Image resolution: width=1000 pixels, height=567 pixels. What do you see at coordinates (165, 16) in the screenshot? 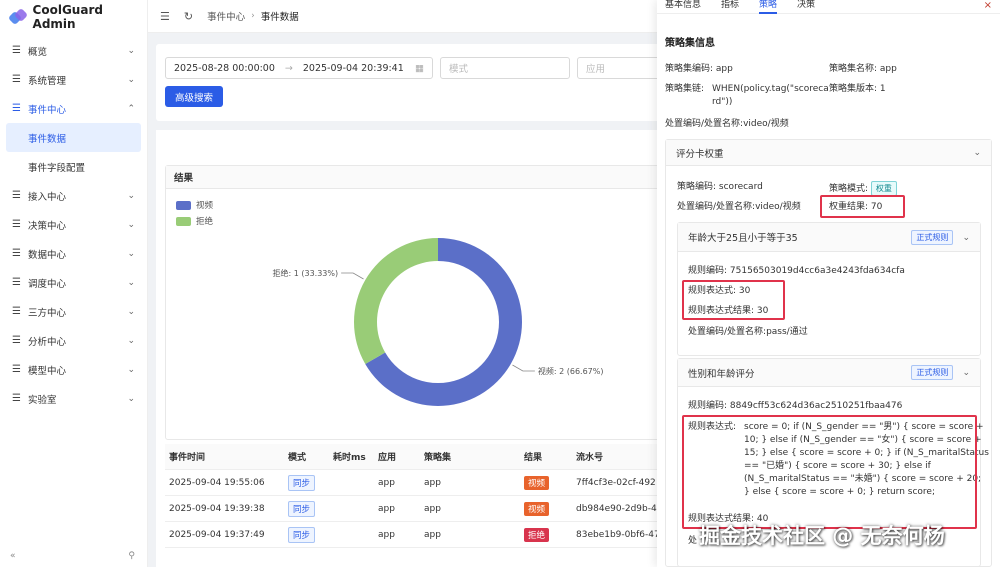
I see `menu-toggle-icon: ☰` at bounding box center [165, 16].